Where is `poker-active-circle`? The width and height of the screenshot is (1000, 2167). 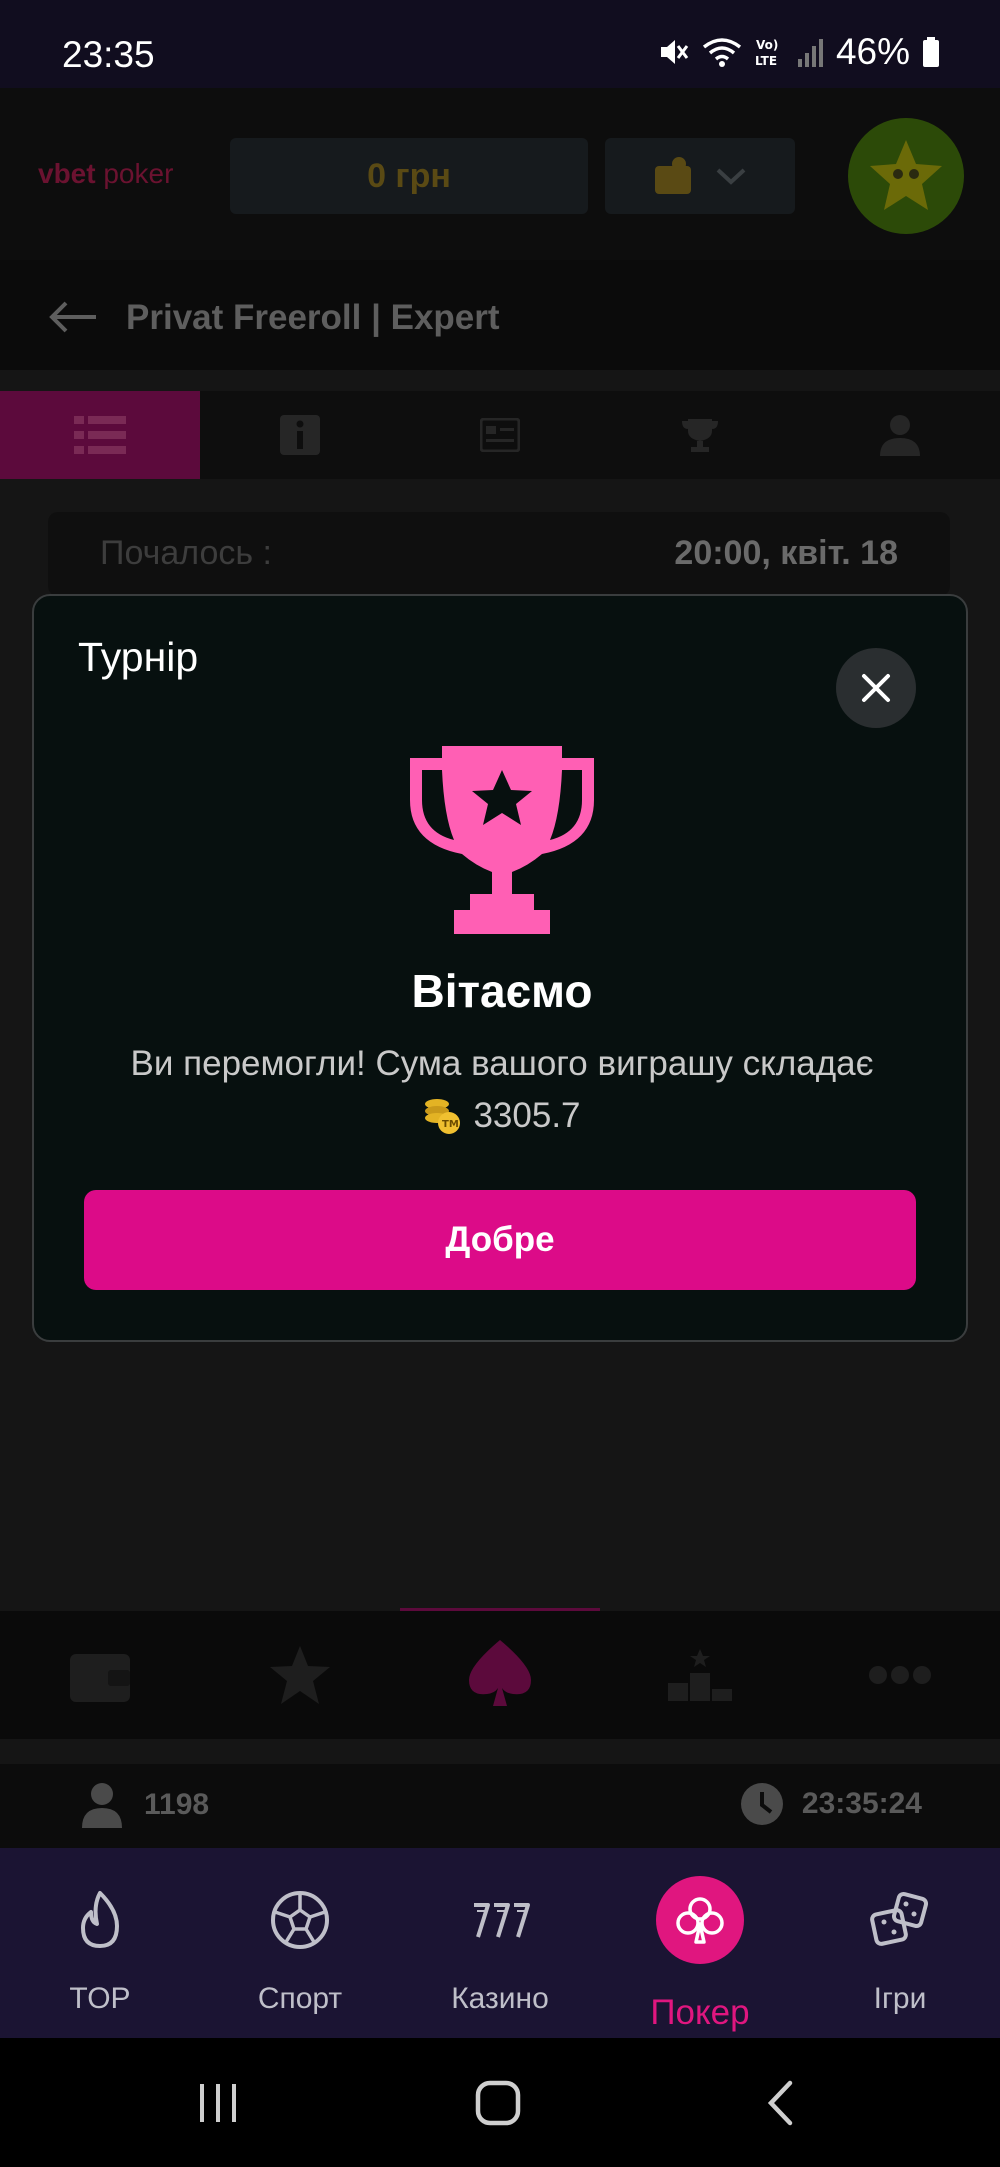
poker-active-circle is located at coordinates (700, 1920).